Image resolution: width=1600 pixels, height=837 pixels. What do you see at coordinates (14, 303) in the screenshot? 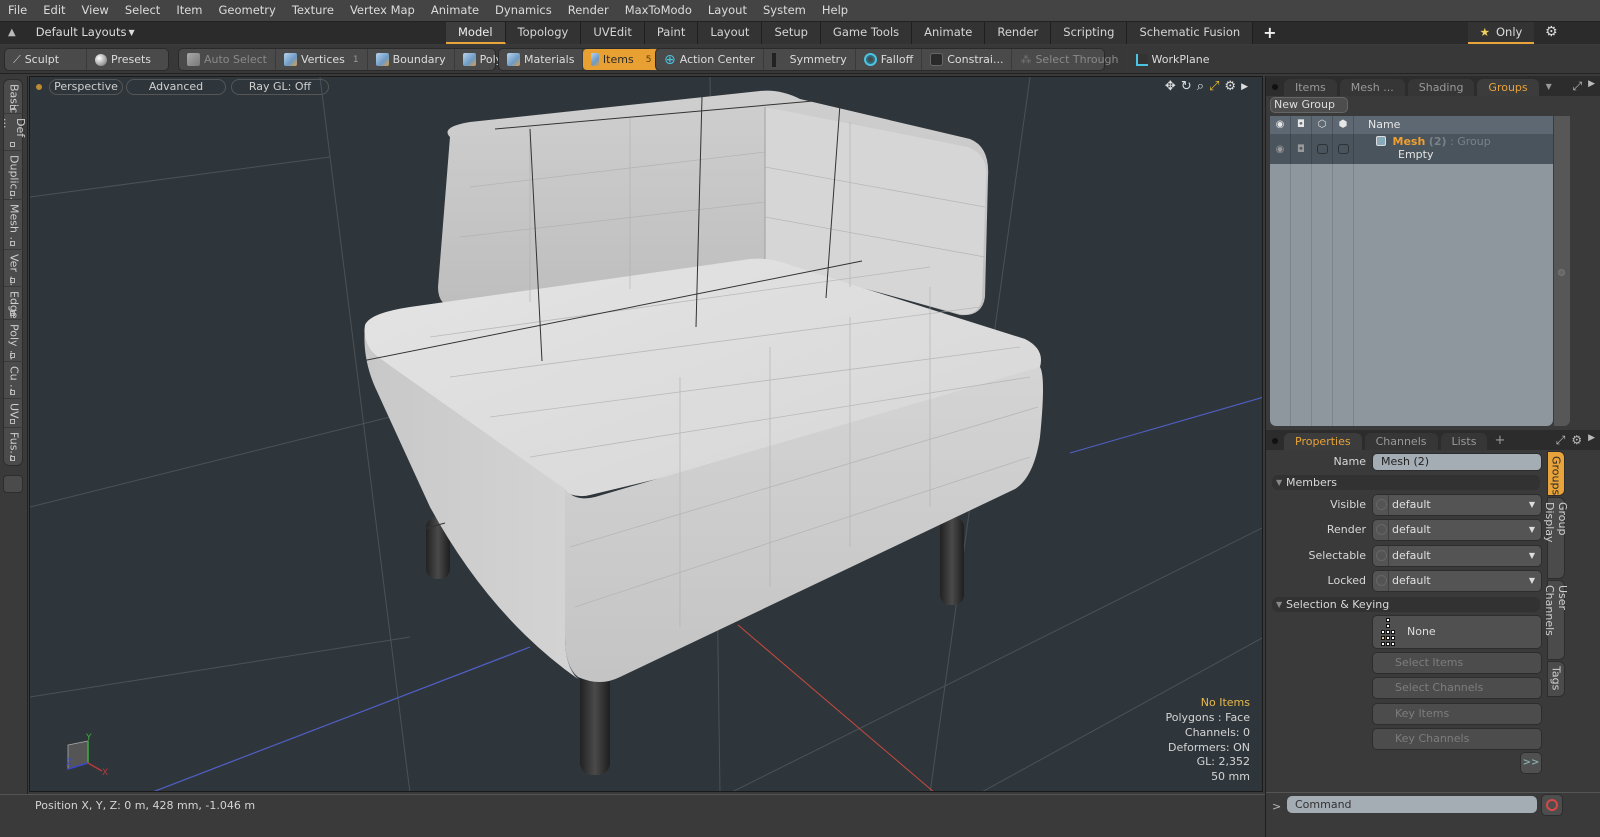
I see `left-tab-edge: Edge` at bounding box center [14, 303].